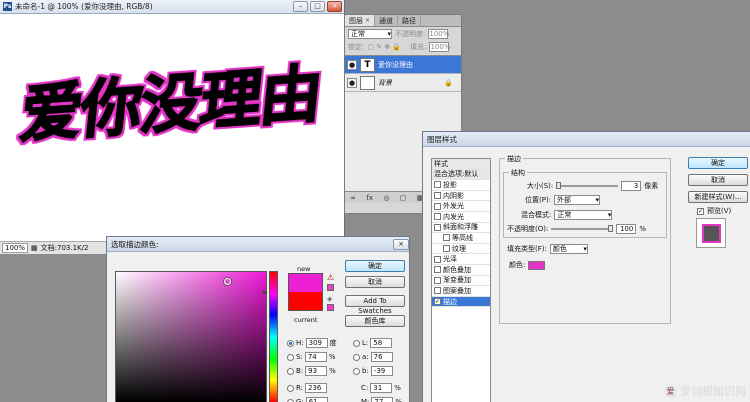 This screenshot has width=750, height=402. What do you see at coordinates (84, 6) in the screenshot?
I see `document-title: 未命名-1 @ 100% (爱你没理由, RGB/8)` at bounding box center [84, 6].